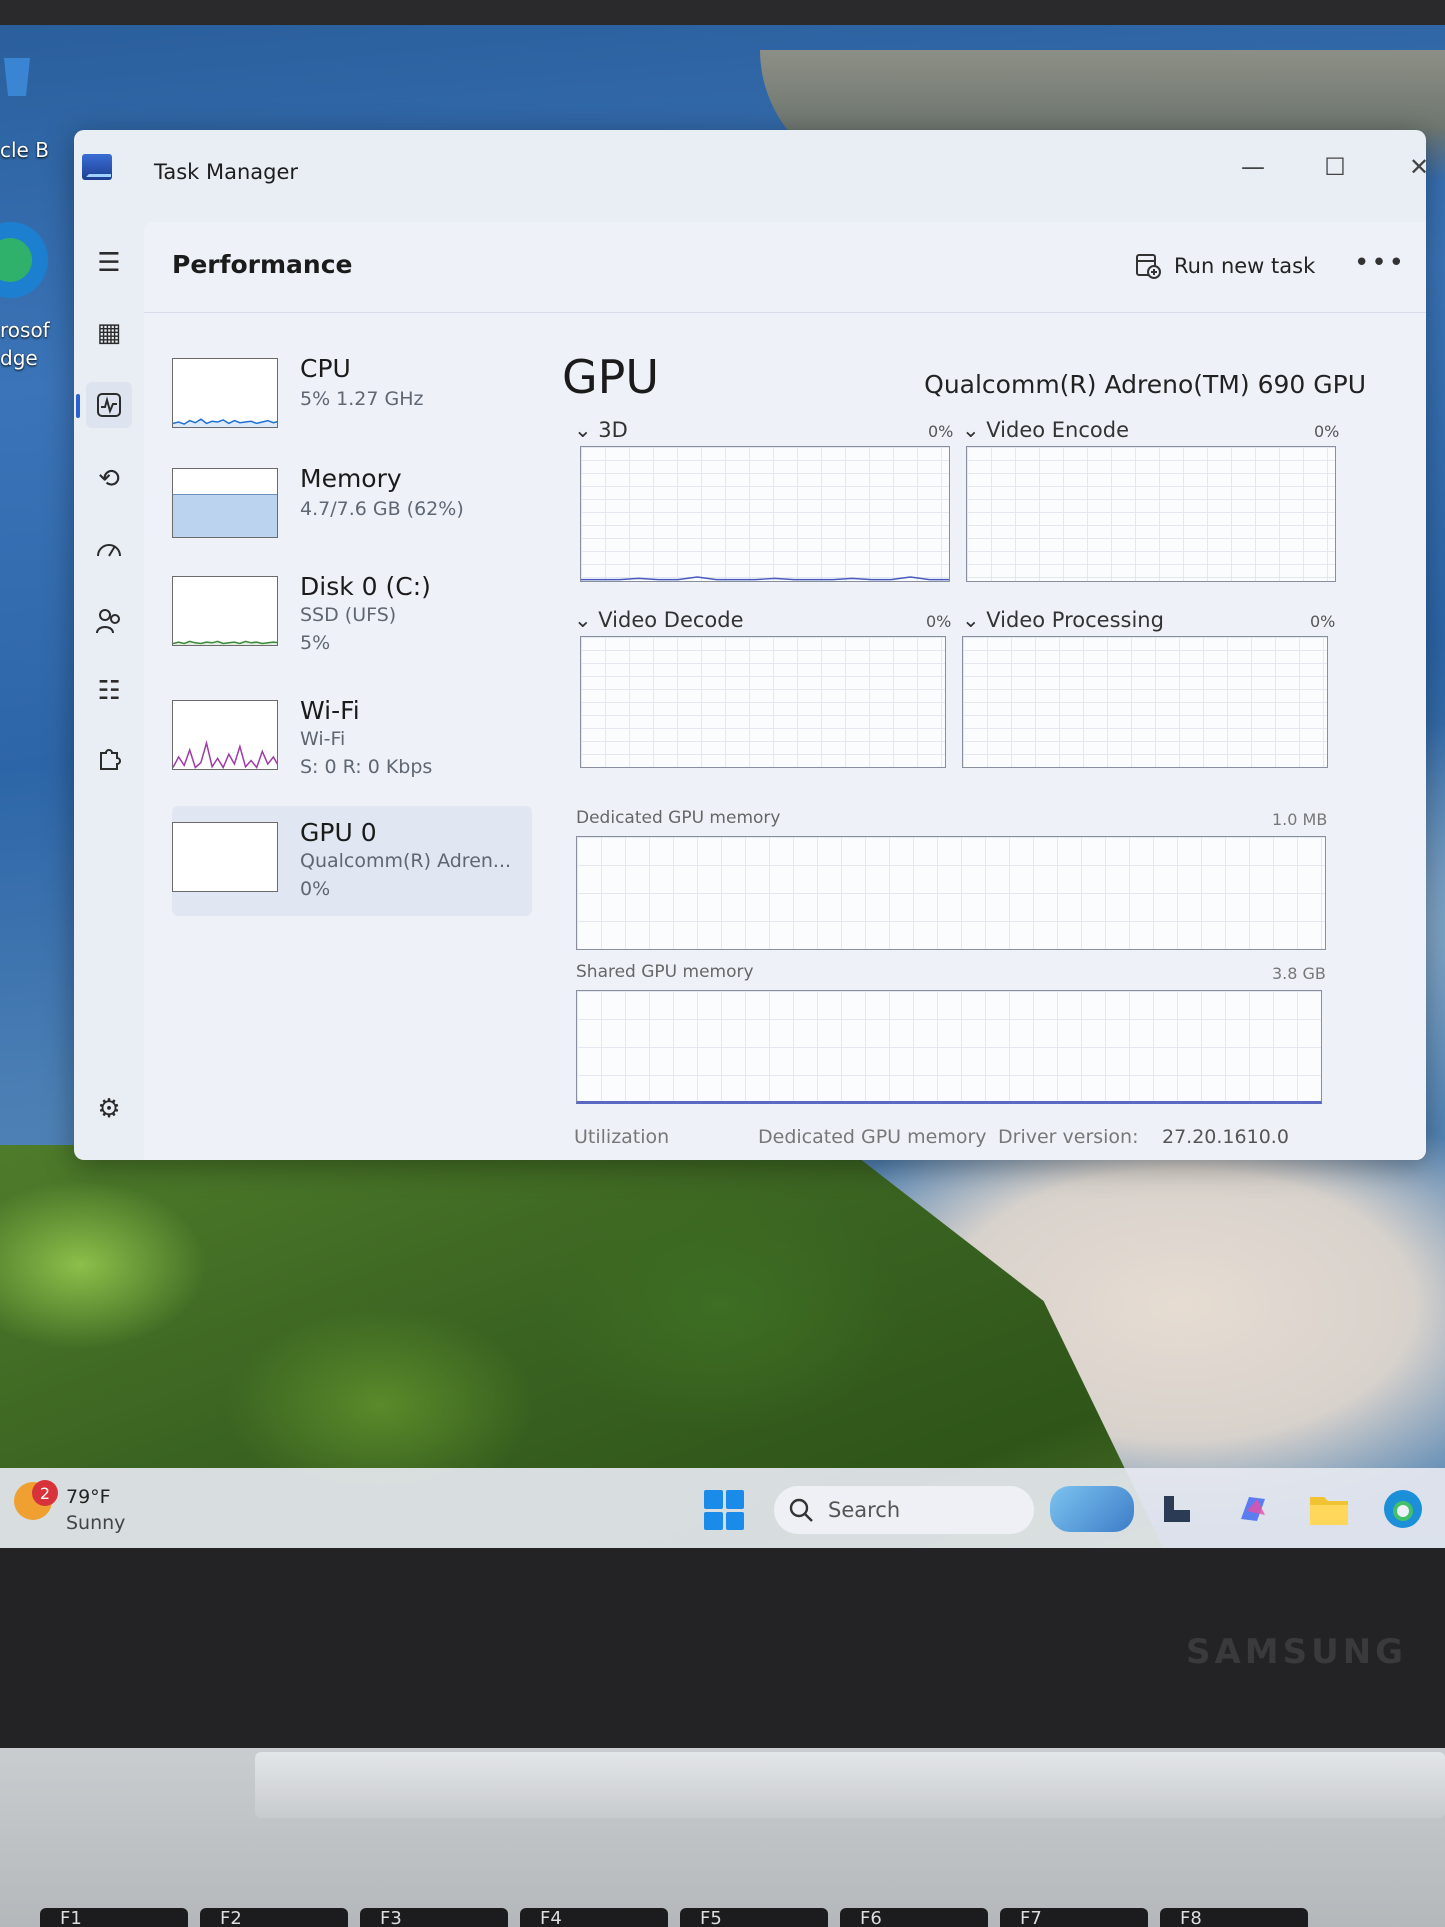 The image size is (1445, 1927). Describe the element at coordinates (1075, 620) in the screenshot. I see `engine-name-video-processing: Video Processing` at that location.